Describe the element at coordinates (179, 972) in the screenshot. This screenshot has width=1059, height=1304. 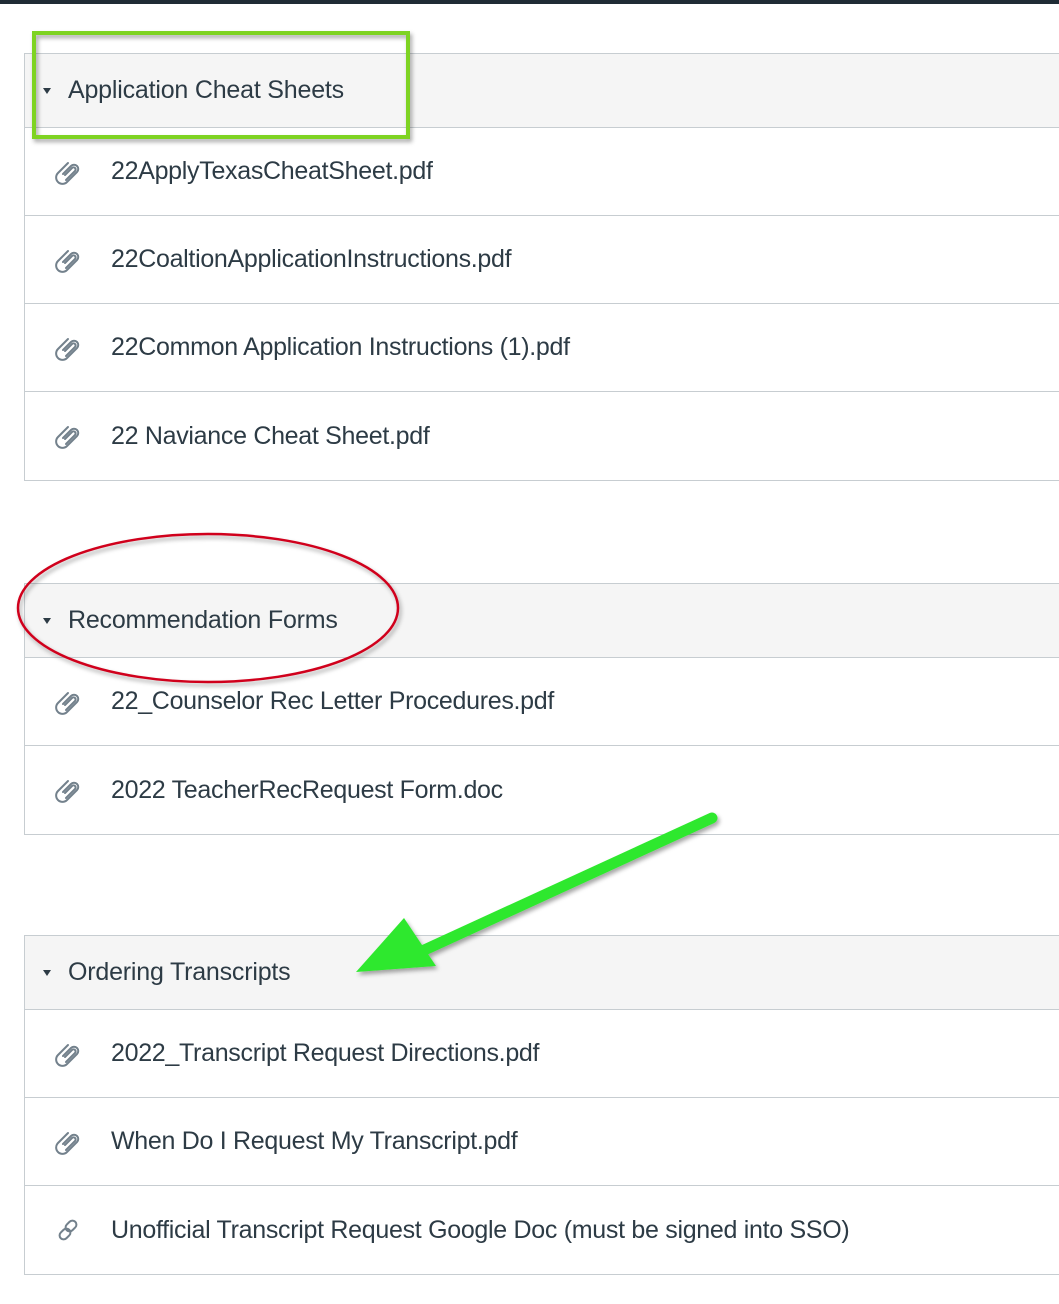
I see `module-title: Ordering Transcripts` at that location.